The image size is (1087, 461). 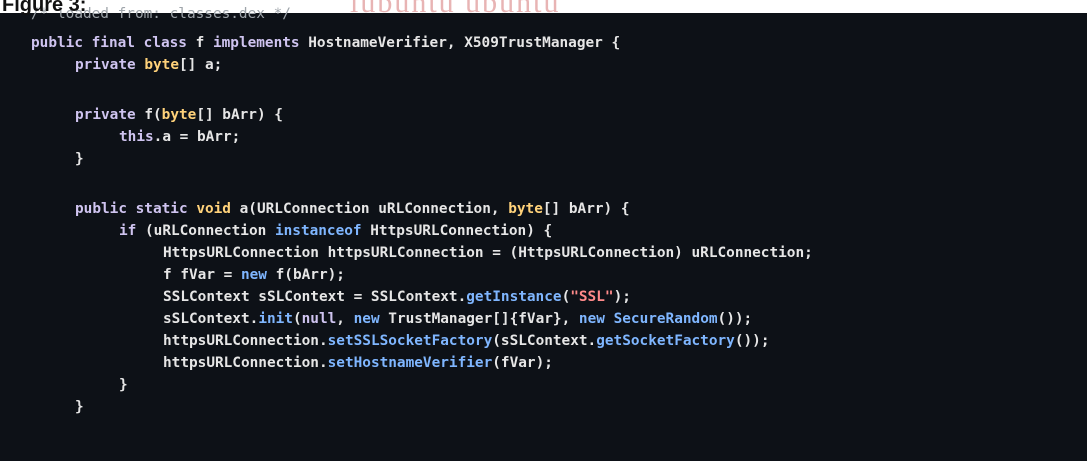 I want to click on code-line-ctor-body: this.a = bArr;, so click(x=180, y=137).